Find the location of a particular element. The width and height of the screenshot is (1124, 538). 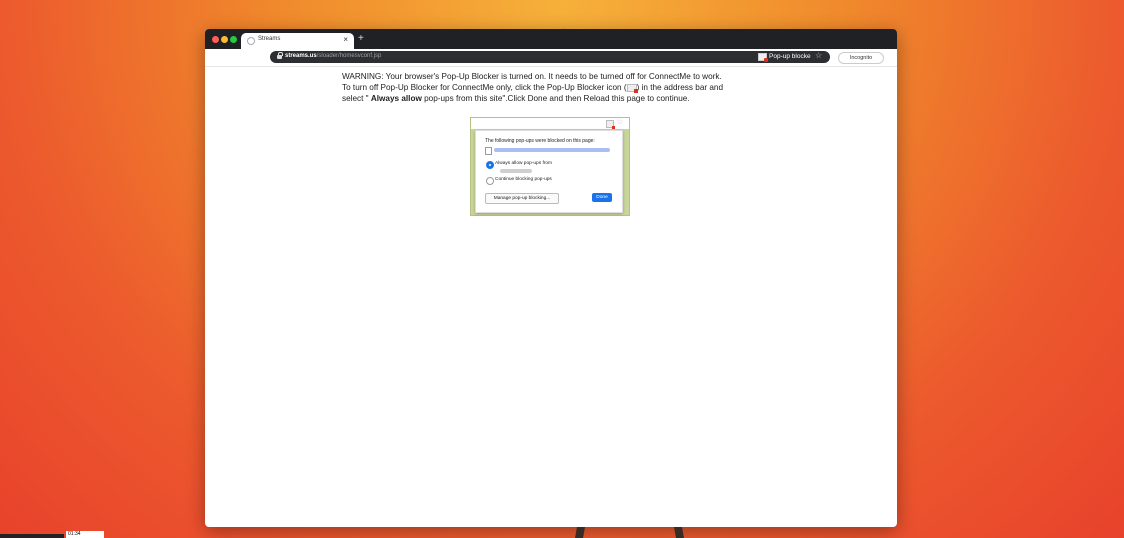

minimize-window-button is located at coordinates (224, 39).